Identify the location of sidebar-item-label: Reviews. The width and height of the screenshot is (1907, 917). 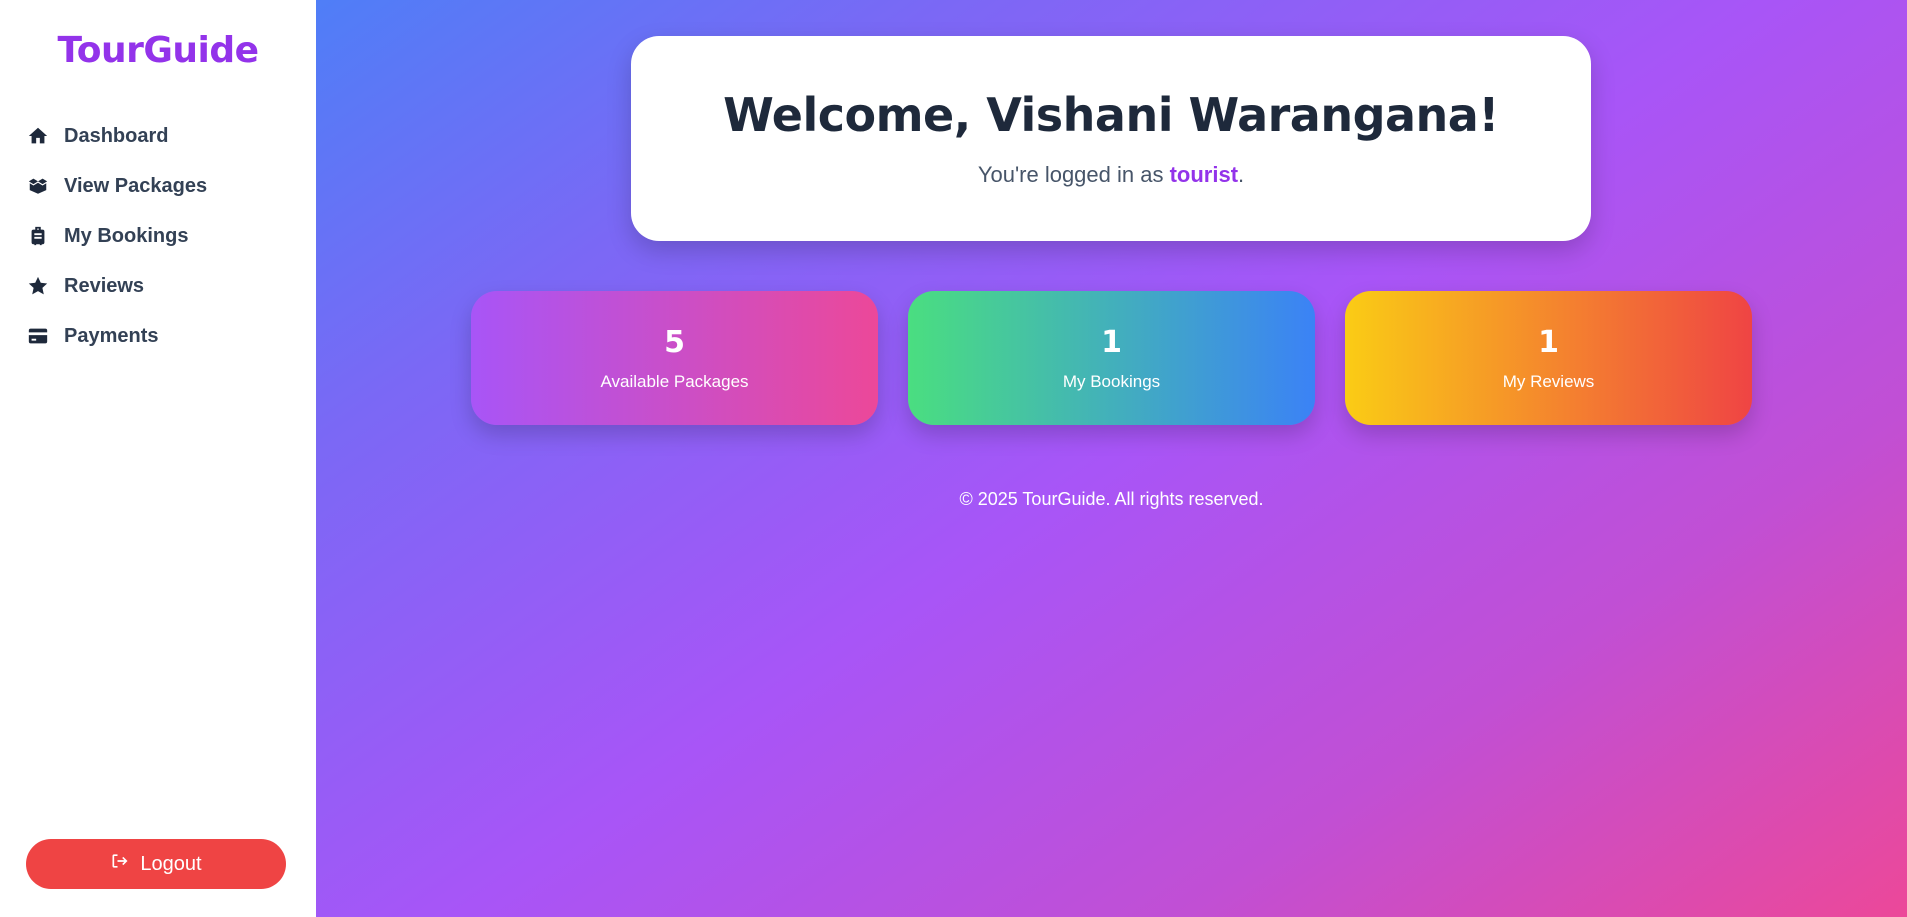
(104, 285).